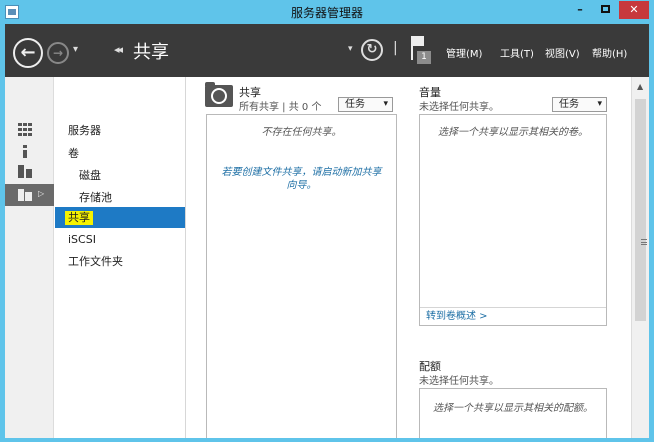  I want to click on menu-view: 视图(V), so click(562, 52).